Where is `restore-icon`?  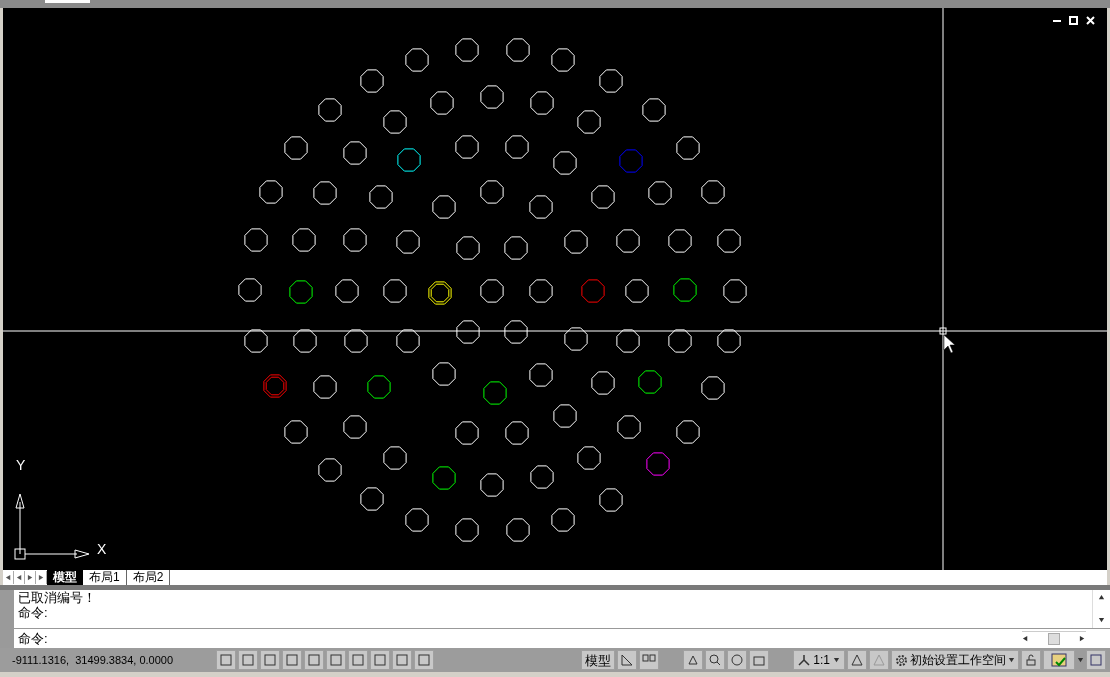
restore-icon is located at coordinates (1073, 20).